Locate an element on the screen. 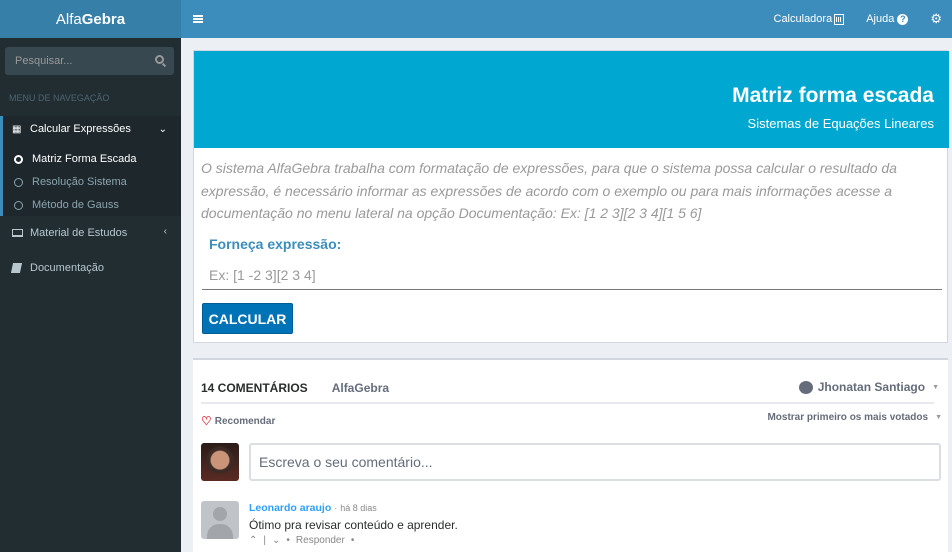  book-icon is located at coordinates (16, 268).